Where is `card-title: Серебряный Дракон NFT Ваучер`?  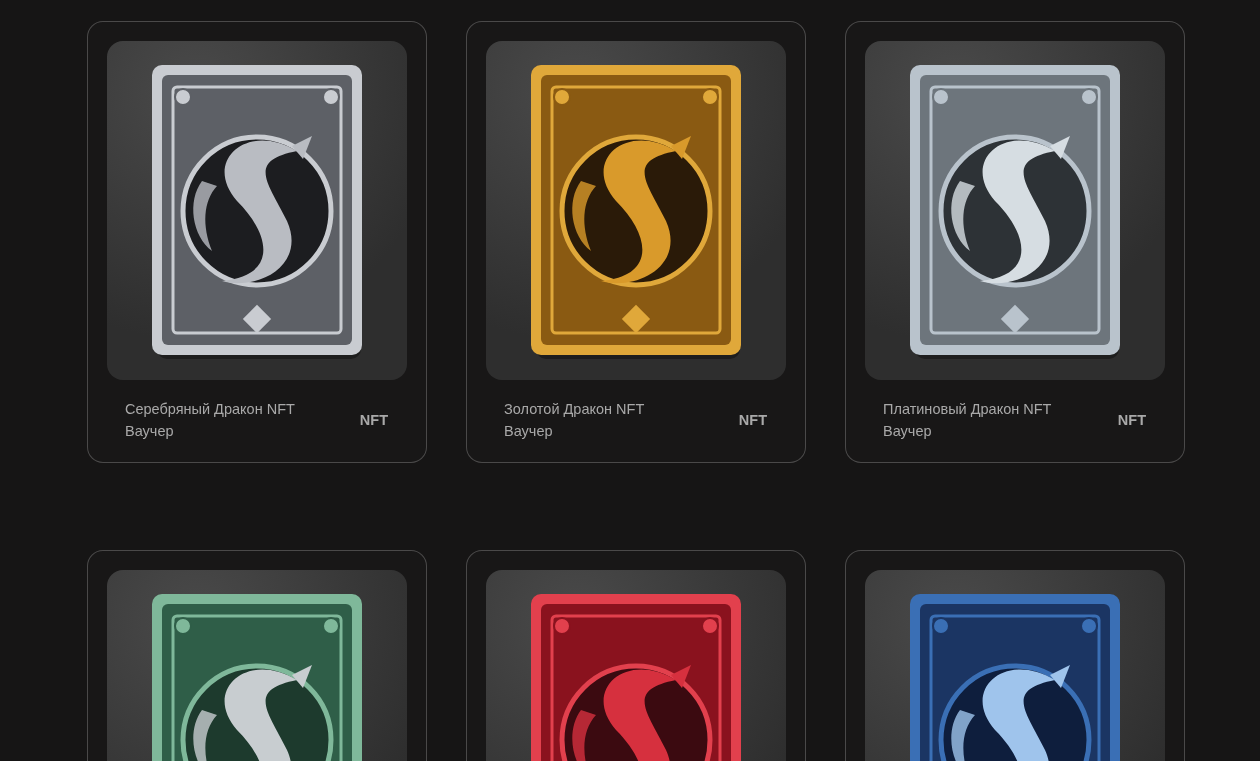 card-title: Серебряный Дракон NFT Ваучер is located at coordinates (210, 420).